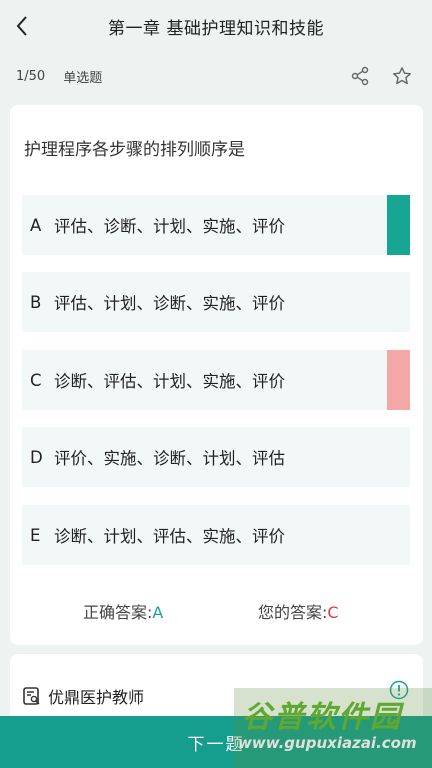 This screenshot has height=768, width=432. Describe the element at coordinates (327, 743) in the screenshot. I see `watermark-url: www.gupuxiazai.com` at that location.